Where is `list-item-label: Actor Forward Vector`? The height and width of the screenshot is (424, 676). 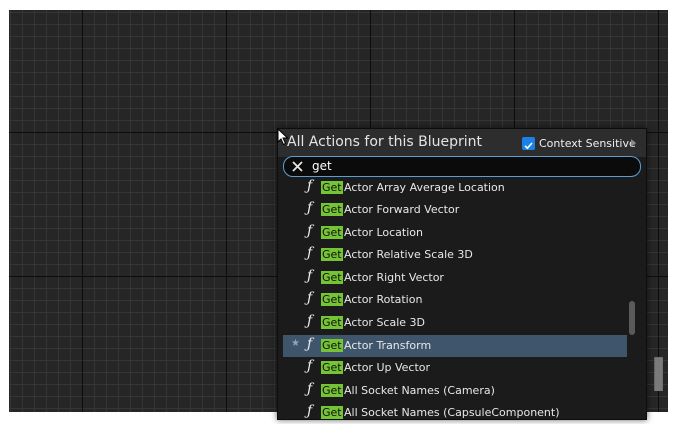 list-item-label: Actor Forward Vector is located at coordinates (402, 209).